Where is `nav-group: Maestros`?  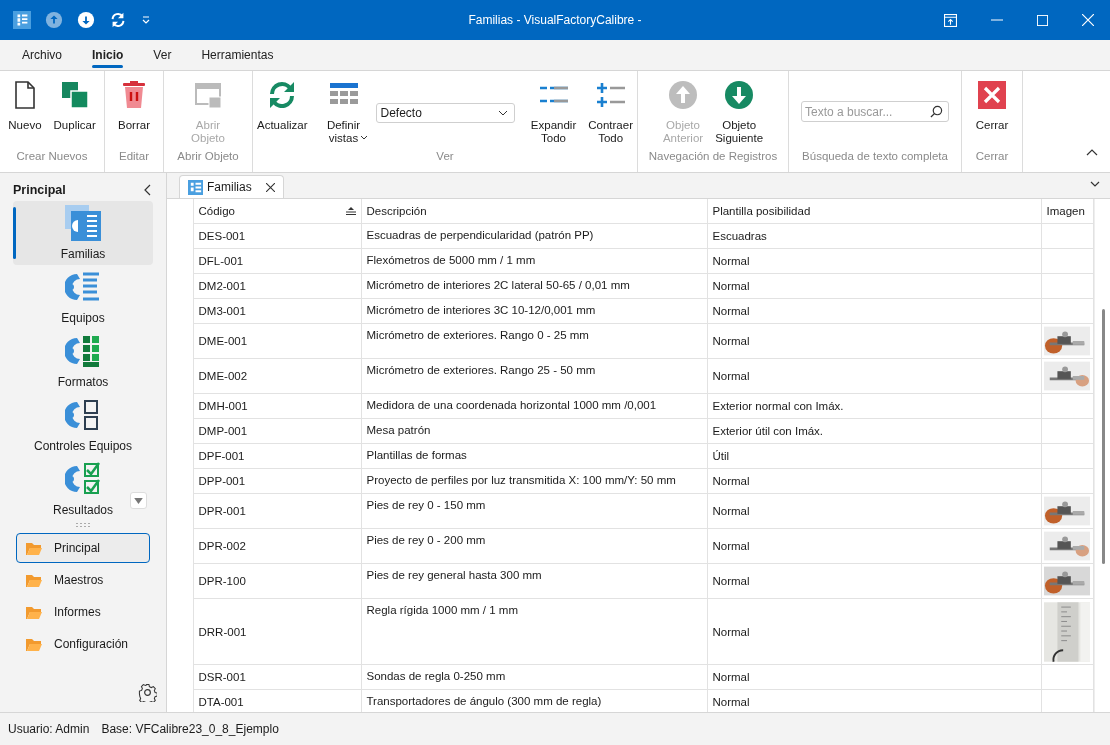
nav-group: Maestros is located at coordinates (83, 580).